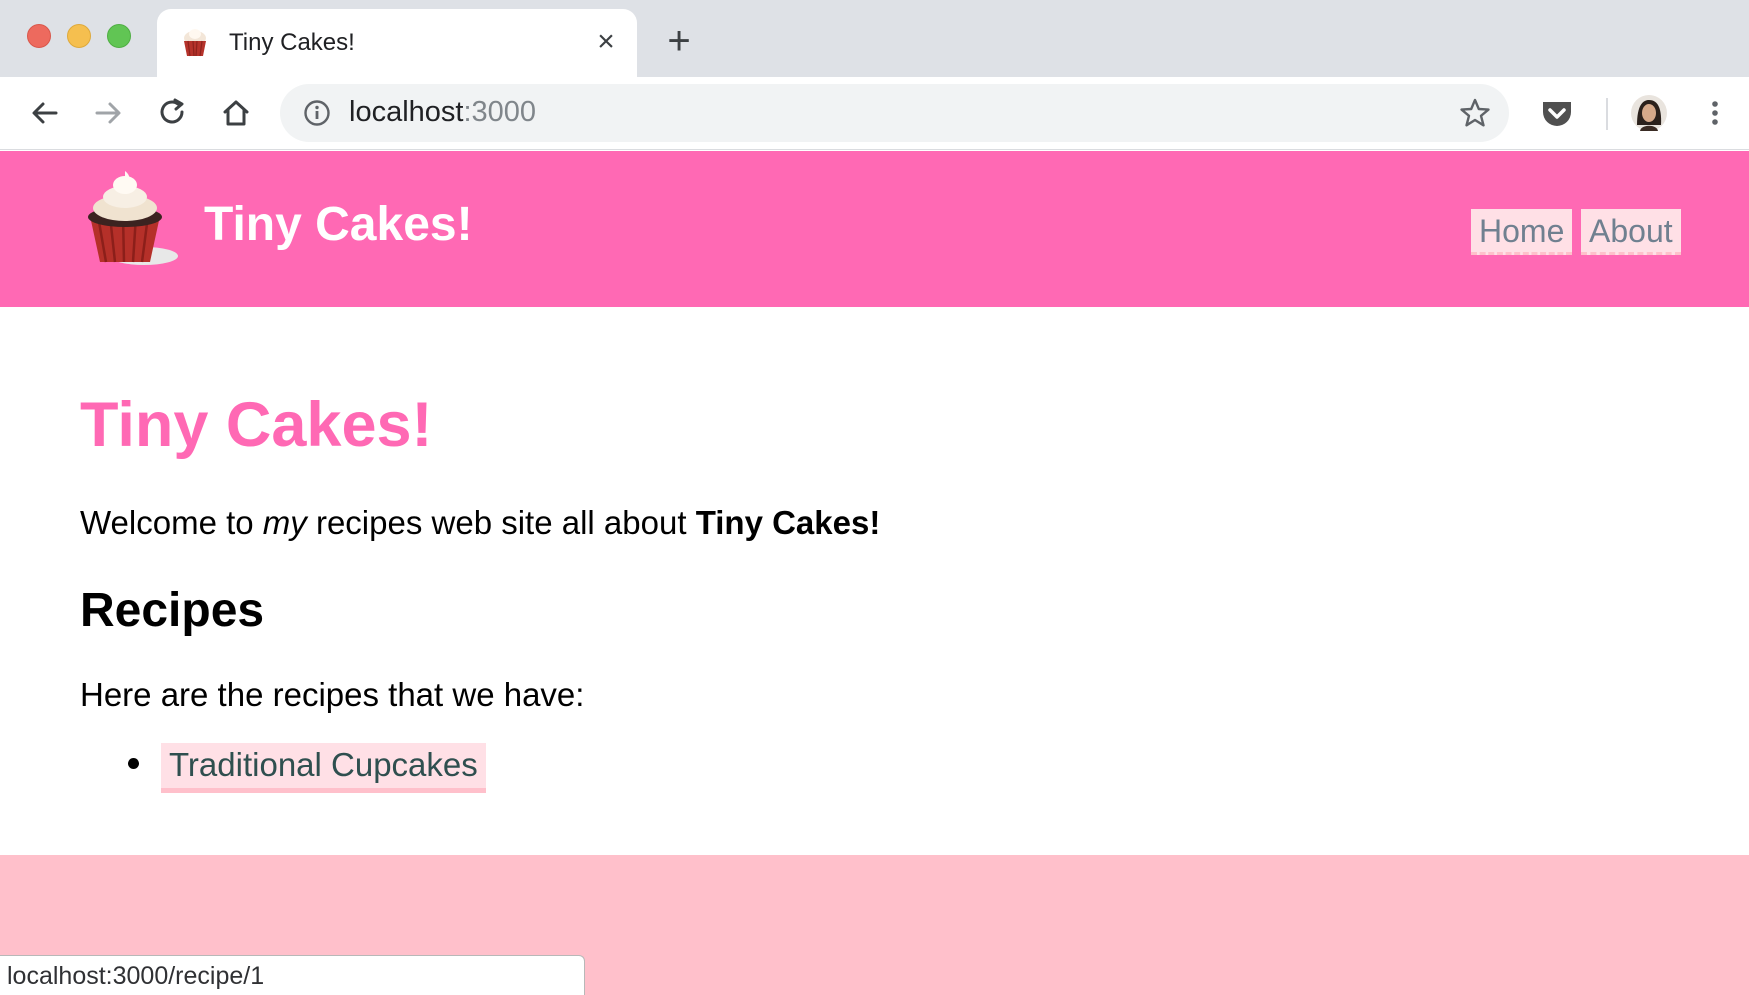 The height and width of the screenshot is (995, 1749). I want to click on status-url: localhost:3000/recipe/1, so click(136, 976).